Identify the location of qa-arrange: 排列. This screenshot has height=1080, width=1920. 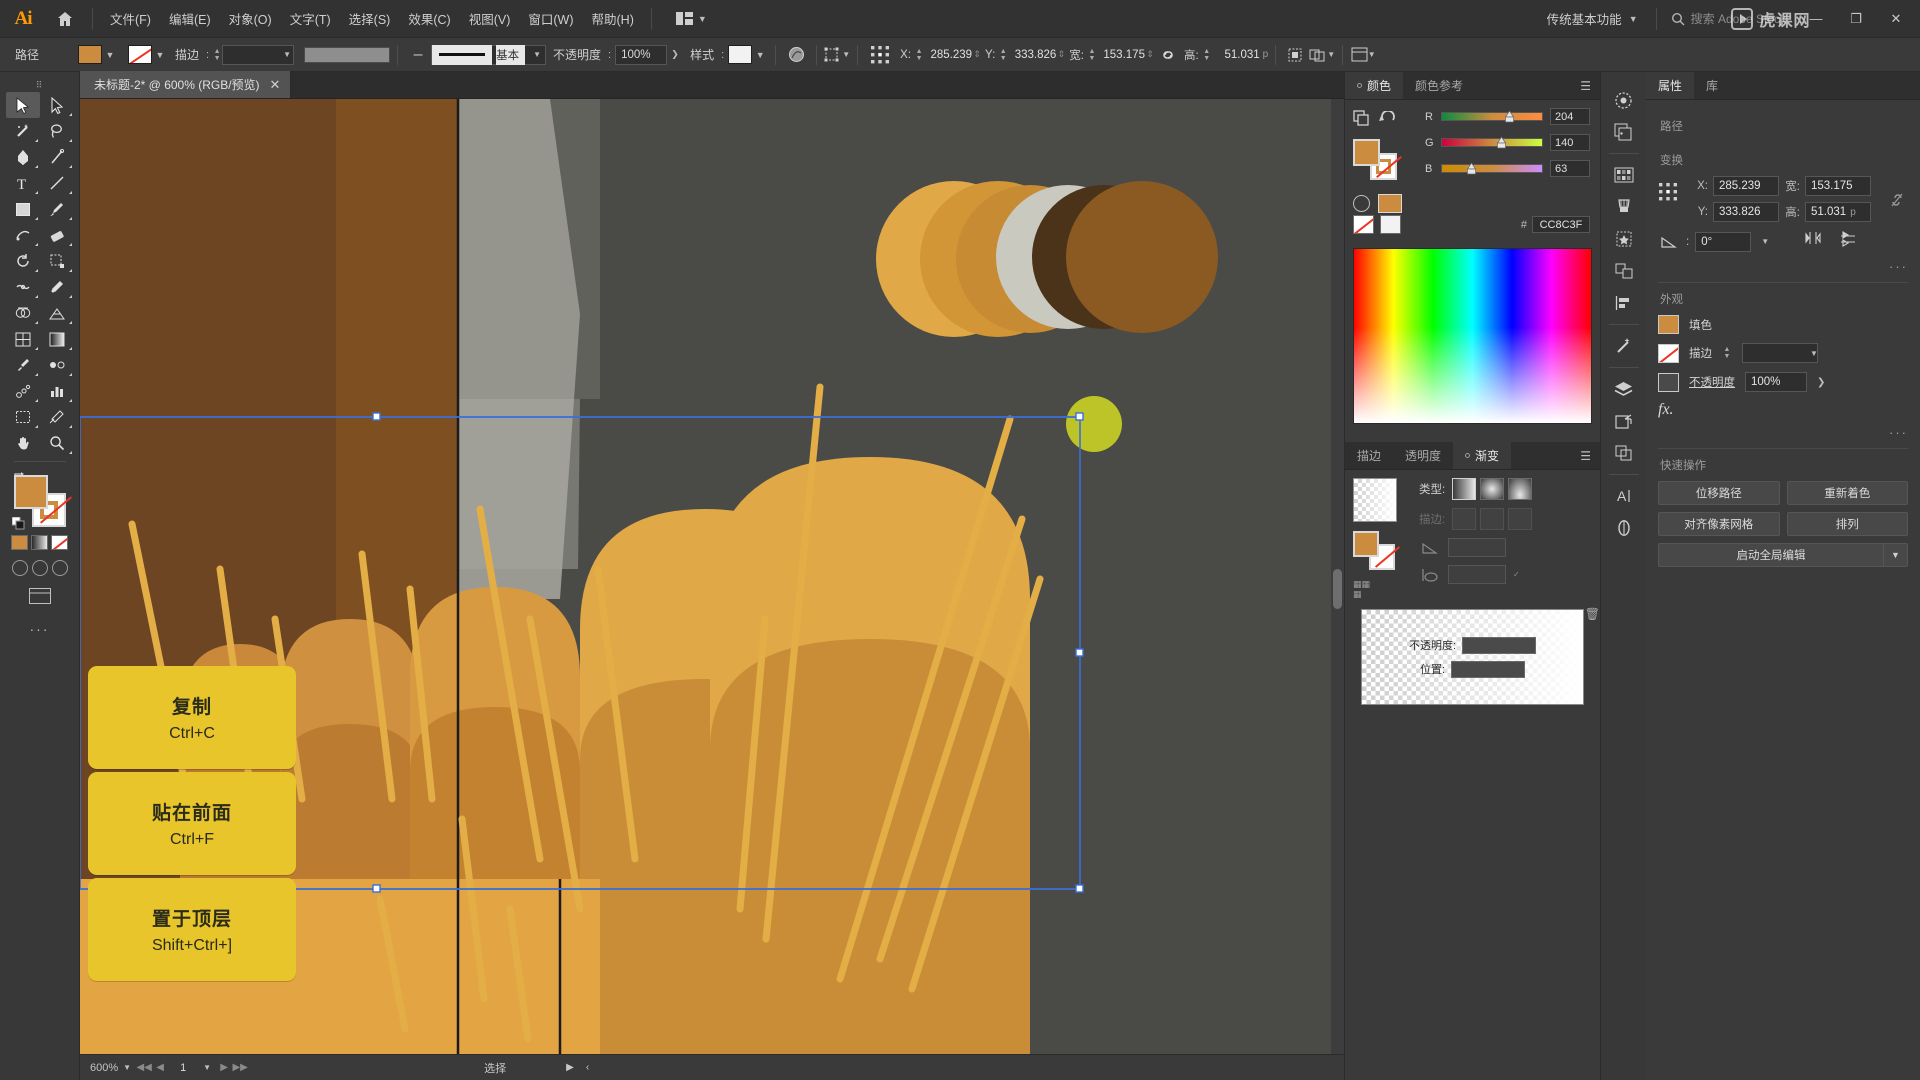
(1847, 524).